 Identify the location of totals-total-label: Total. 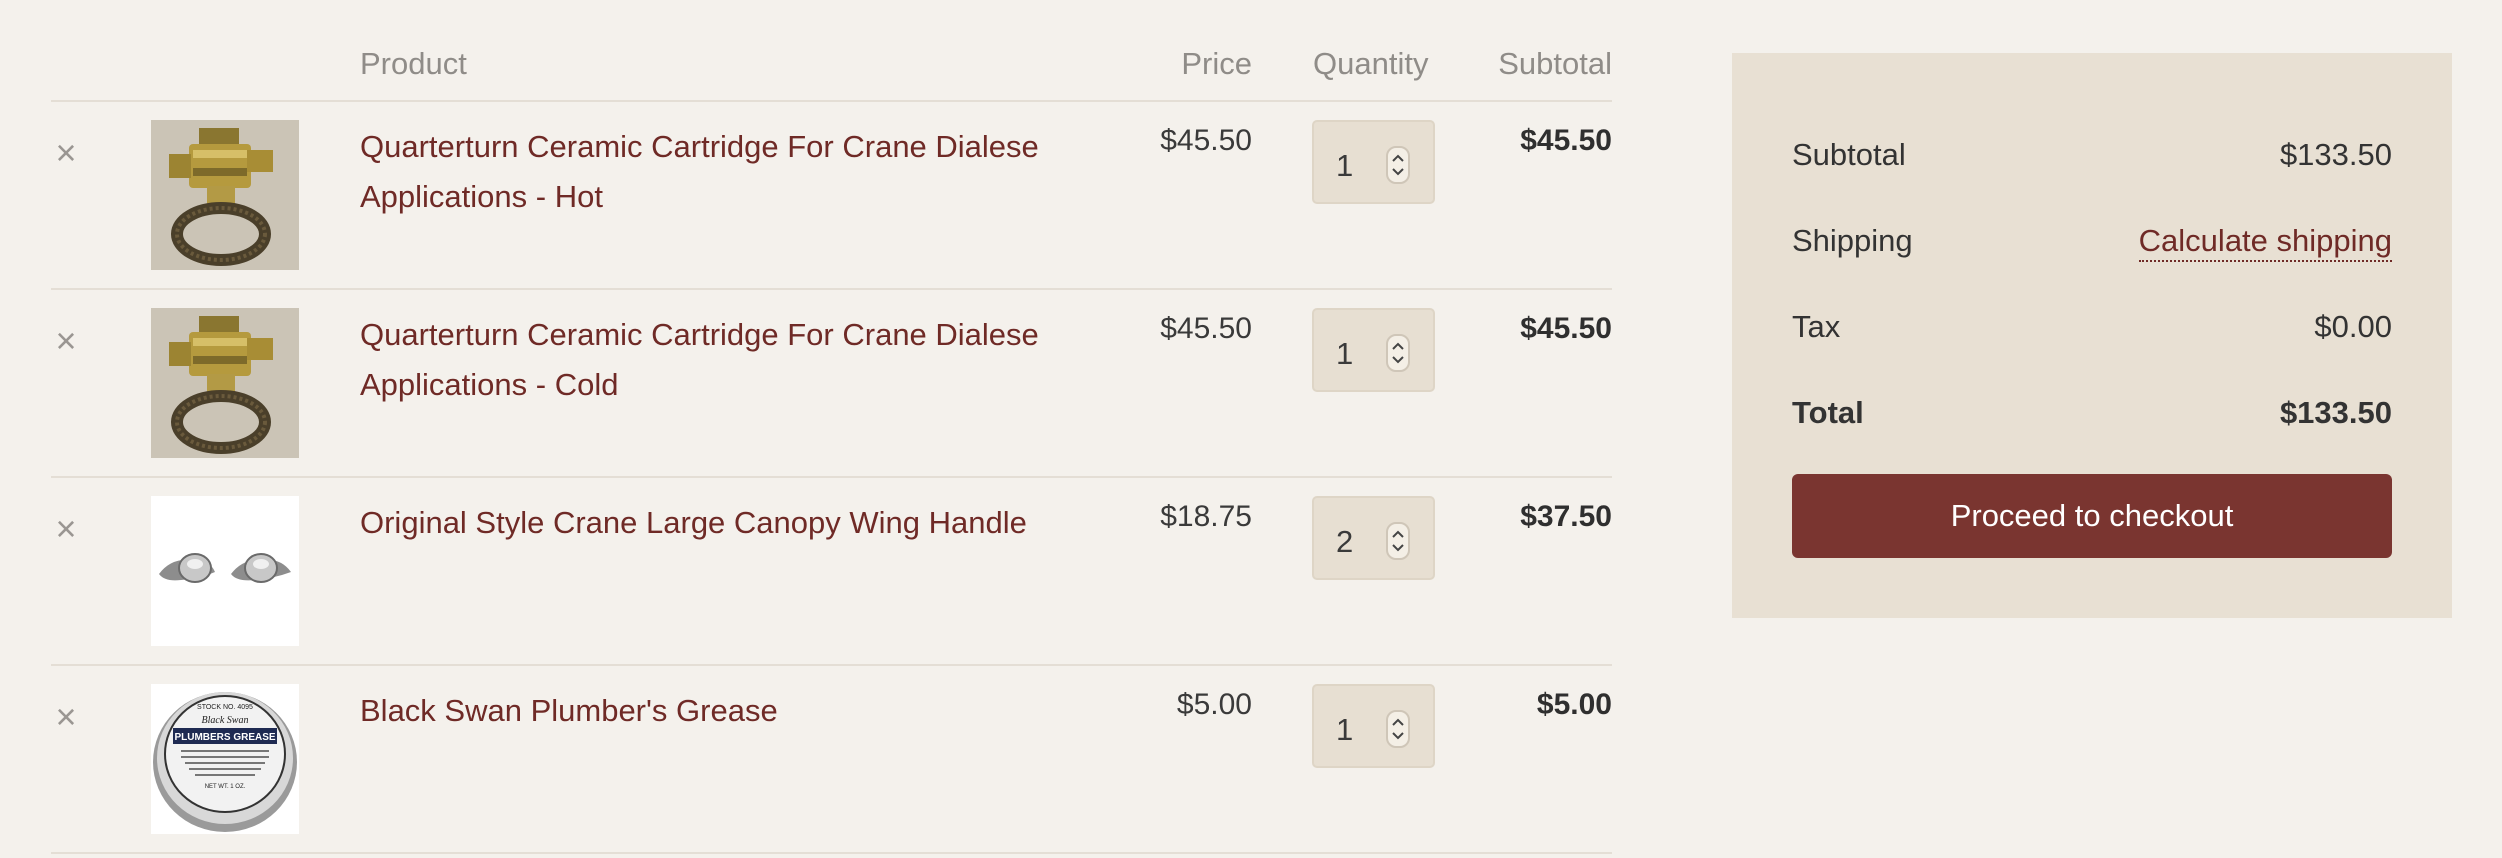
(1828, 412).